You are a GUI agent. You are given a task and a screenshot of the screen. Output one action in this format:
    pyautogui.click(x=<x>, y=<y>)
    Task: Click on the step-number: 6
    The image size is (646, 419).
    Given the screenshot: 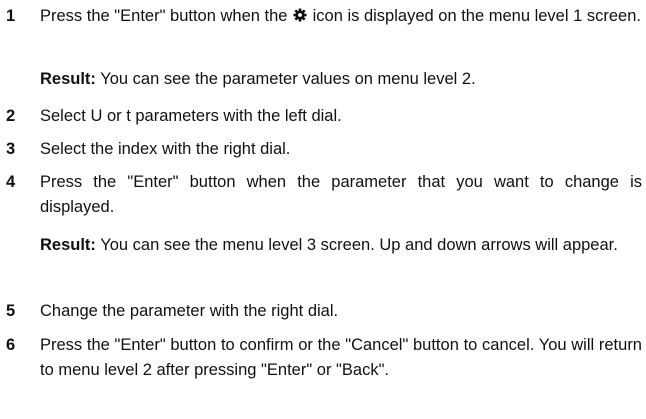 What is the action you would take?
    pyautogui.click(x=11, y=345)
    